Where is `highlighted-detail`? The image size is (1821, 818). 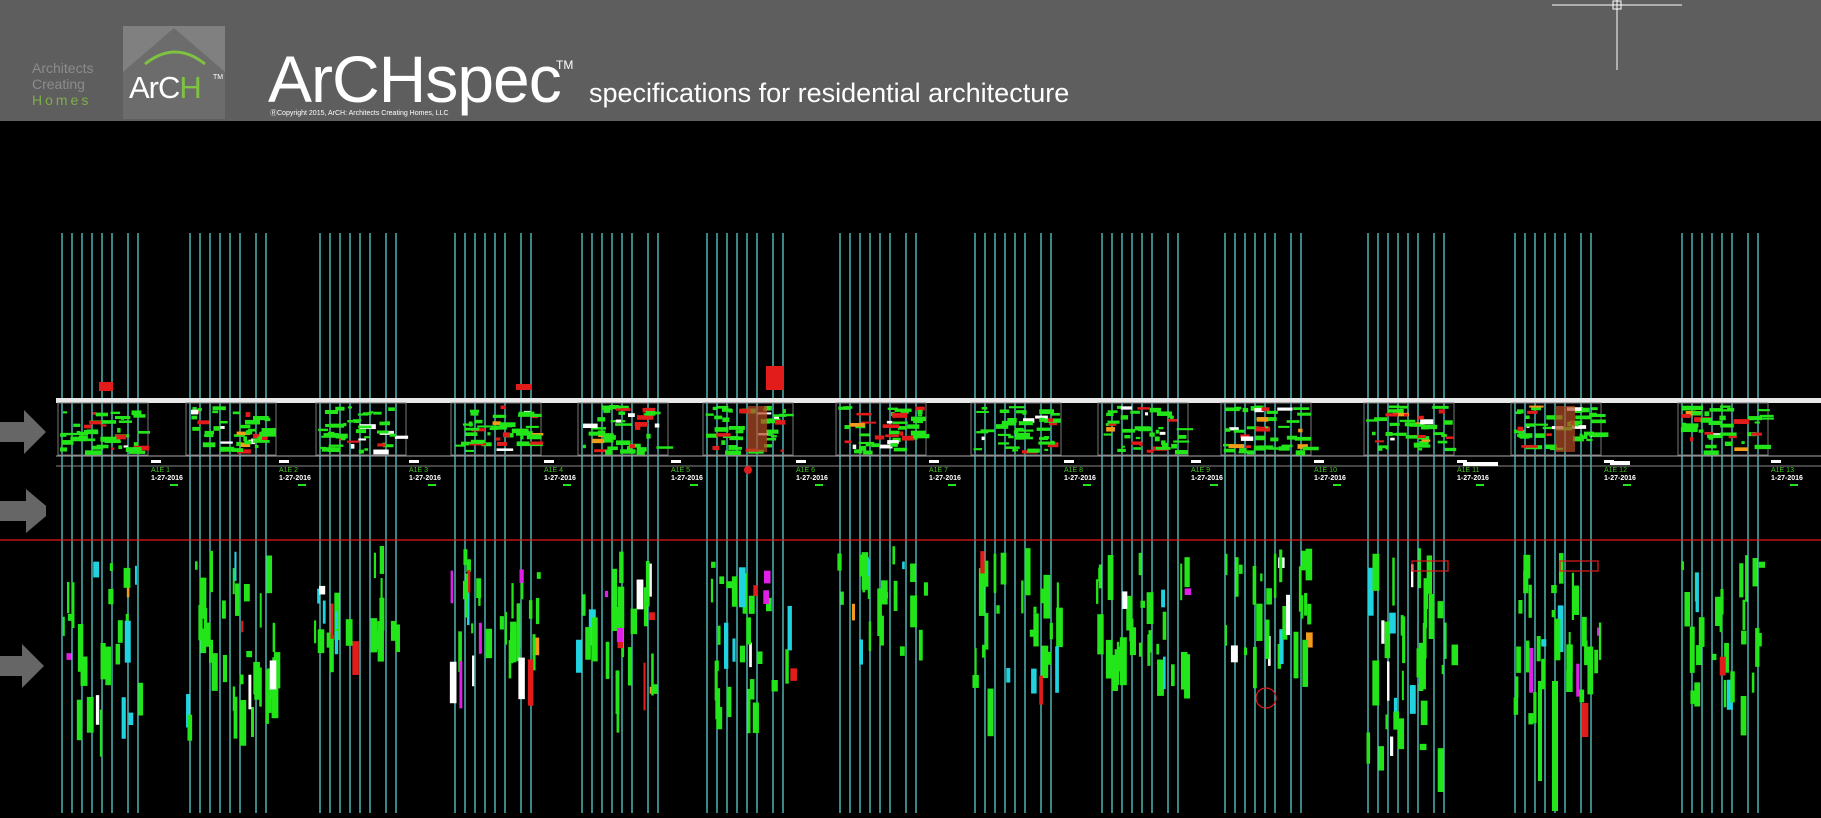
highlighted-detail is located at coordinates (1565, 429).